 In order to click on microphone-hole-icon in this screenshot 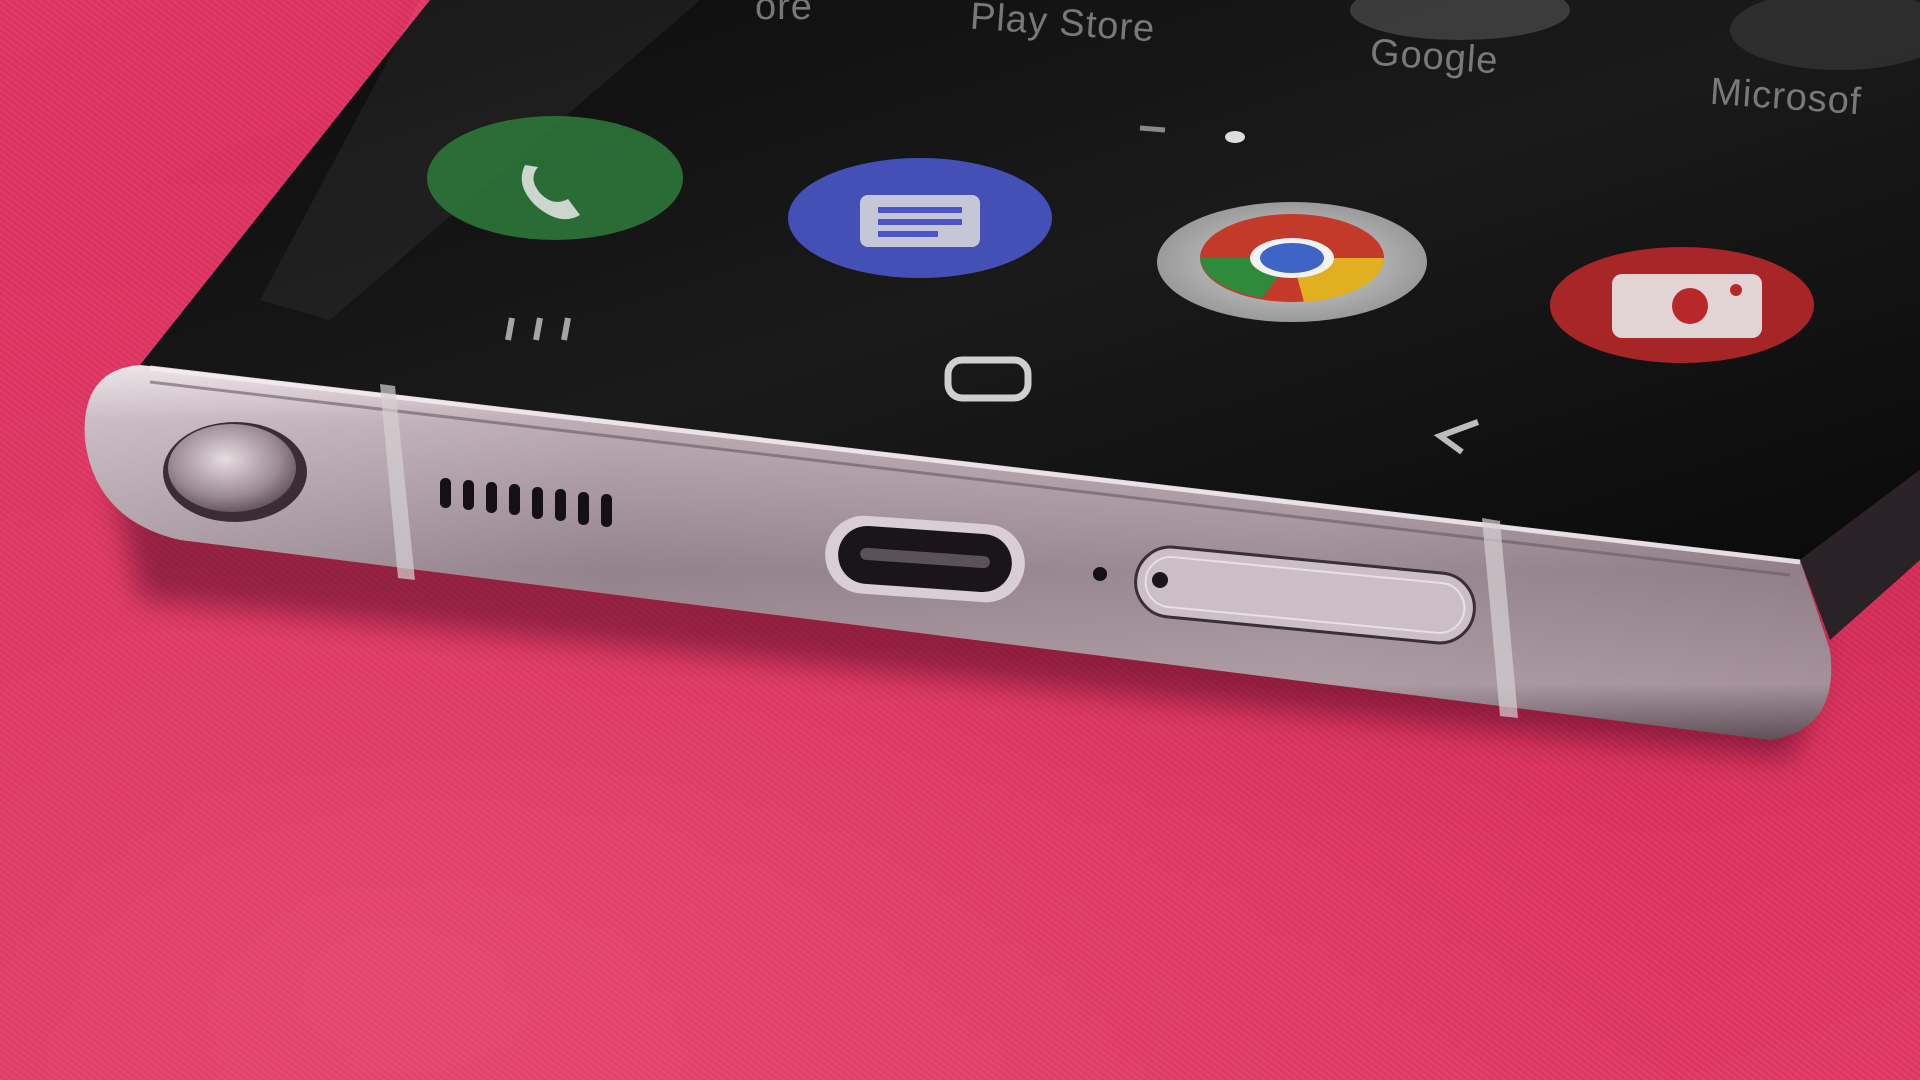, I will do `click(1100, 574)`.